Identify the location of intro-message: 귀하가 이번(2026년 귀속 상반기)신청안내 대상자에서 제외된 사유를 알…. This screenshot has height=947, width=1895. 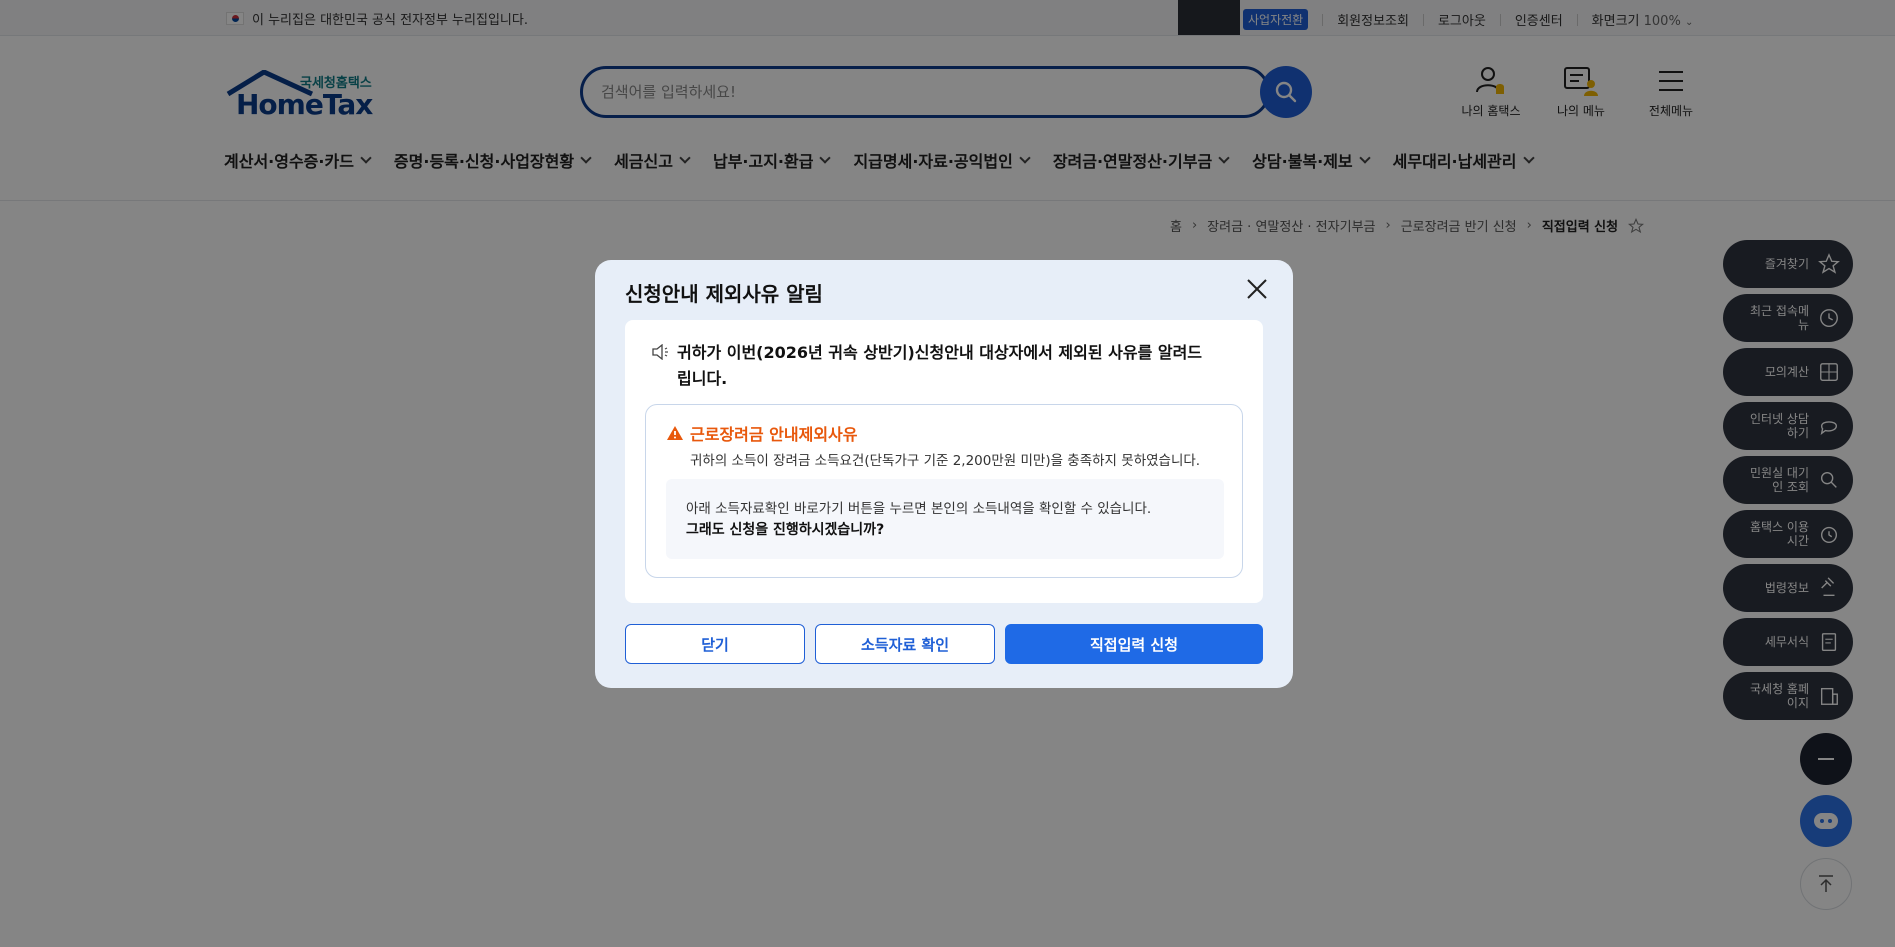
(931, 366).